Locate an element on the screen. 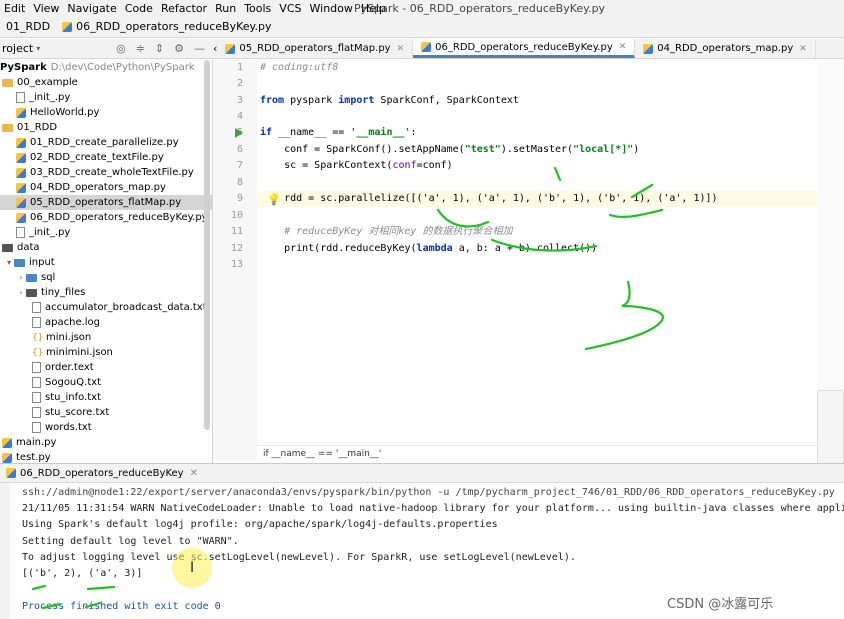  tree-item-file-selected: 05_RDD_operators_flatMap.py is located at coordinates (106, 202).